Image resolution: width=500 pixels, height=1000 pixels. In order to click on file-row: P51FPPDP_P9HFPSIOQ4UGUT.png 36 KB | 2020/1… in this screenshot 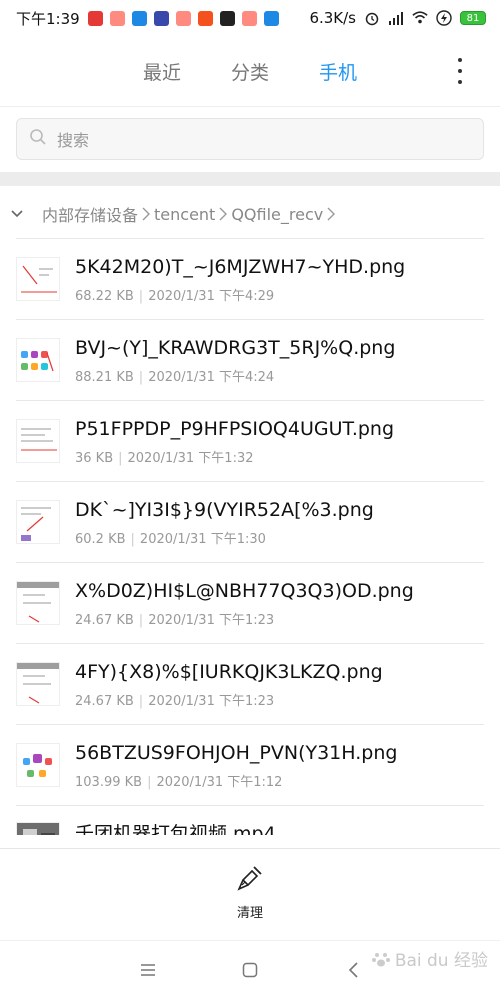, I will do `click(250, 440)`.